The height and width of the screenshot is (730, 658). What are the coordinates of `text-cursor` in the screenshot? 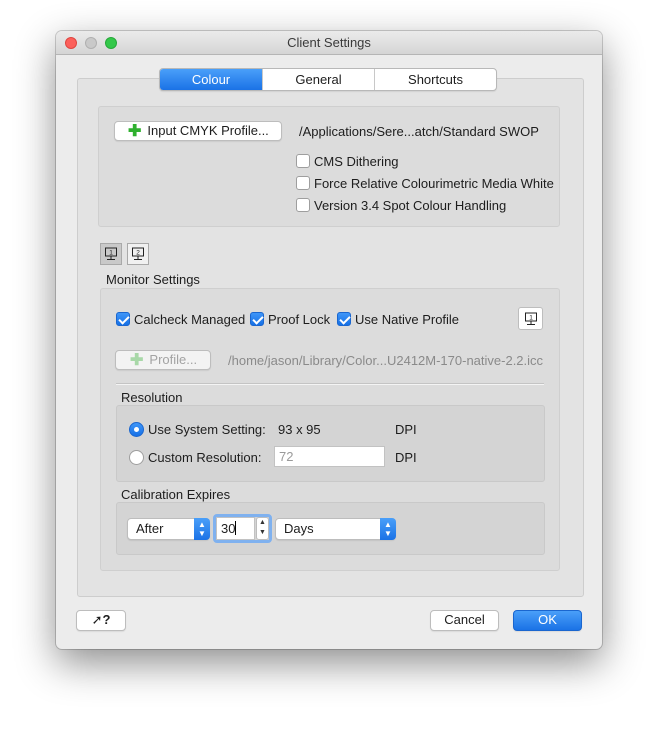 It's located at (236, 528).